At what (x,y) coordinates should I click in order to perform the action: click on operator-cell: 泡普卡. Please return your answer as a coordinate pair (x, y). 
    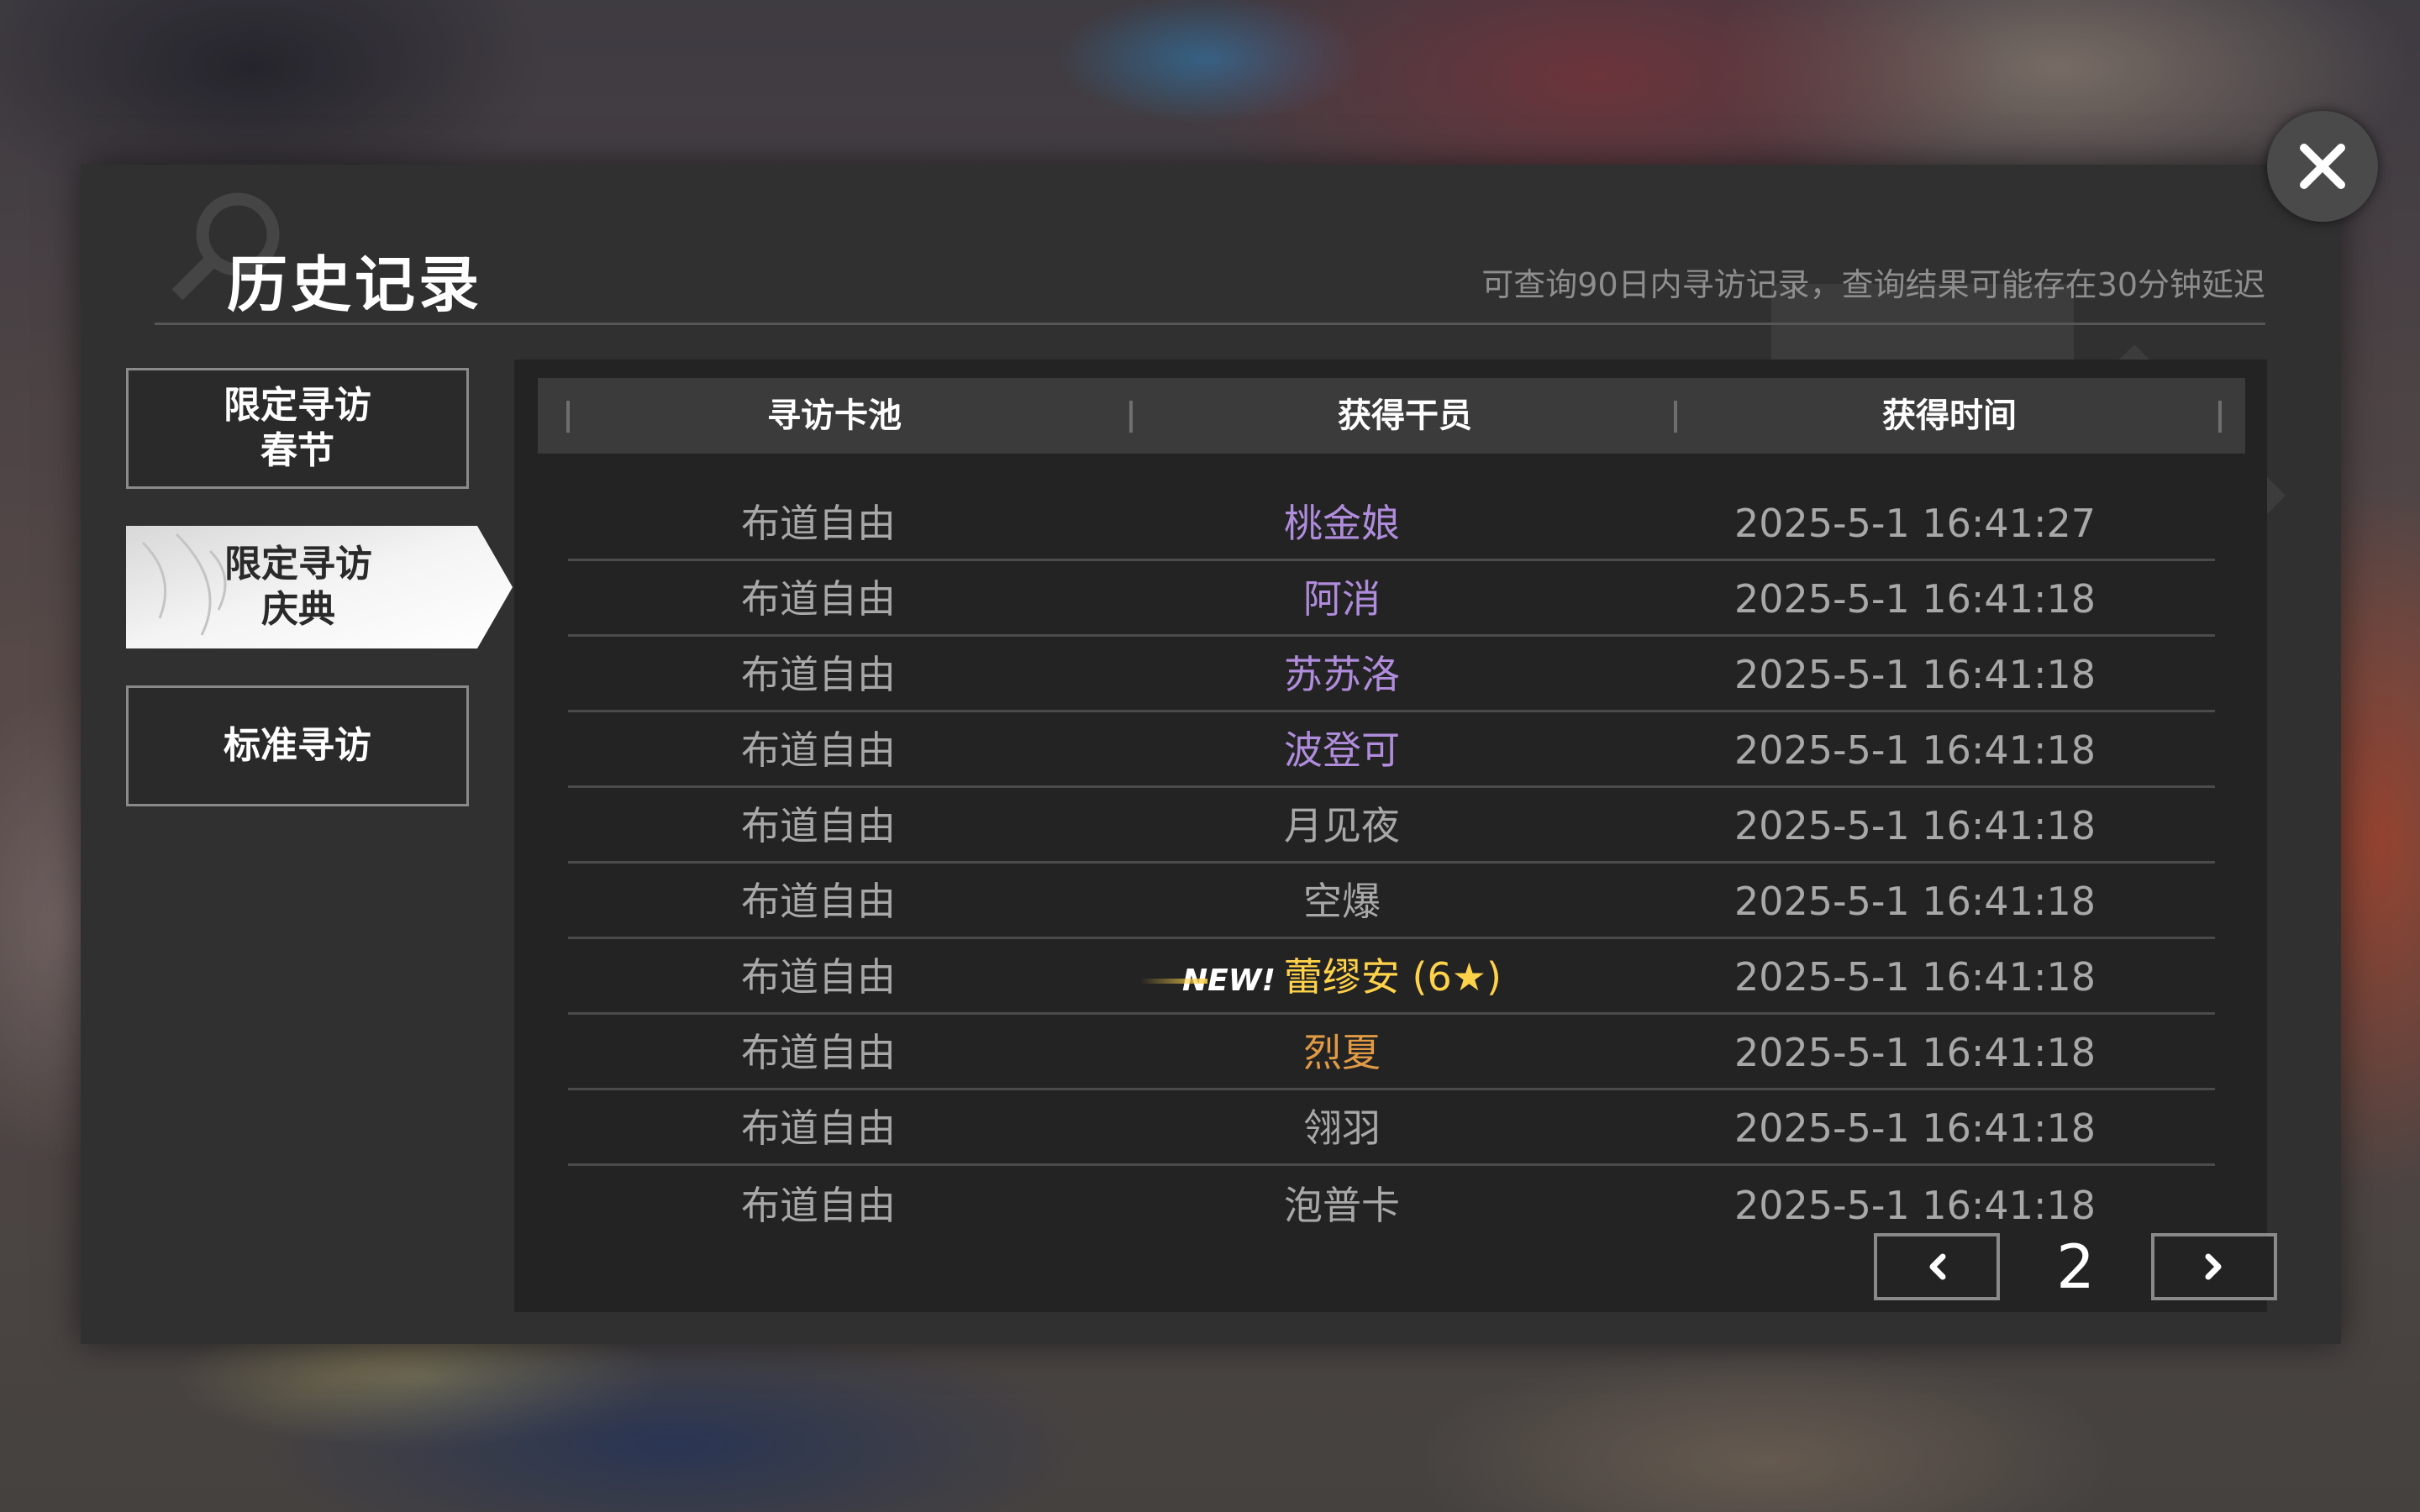
    Looking at the image, I should click on (1342, 1205).